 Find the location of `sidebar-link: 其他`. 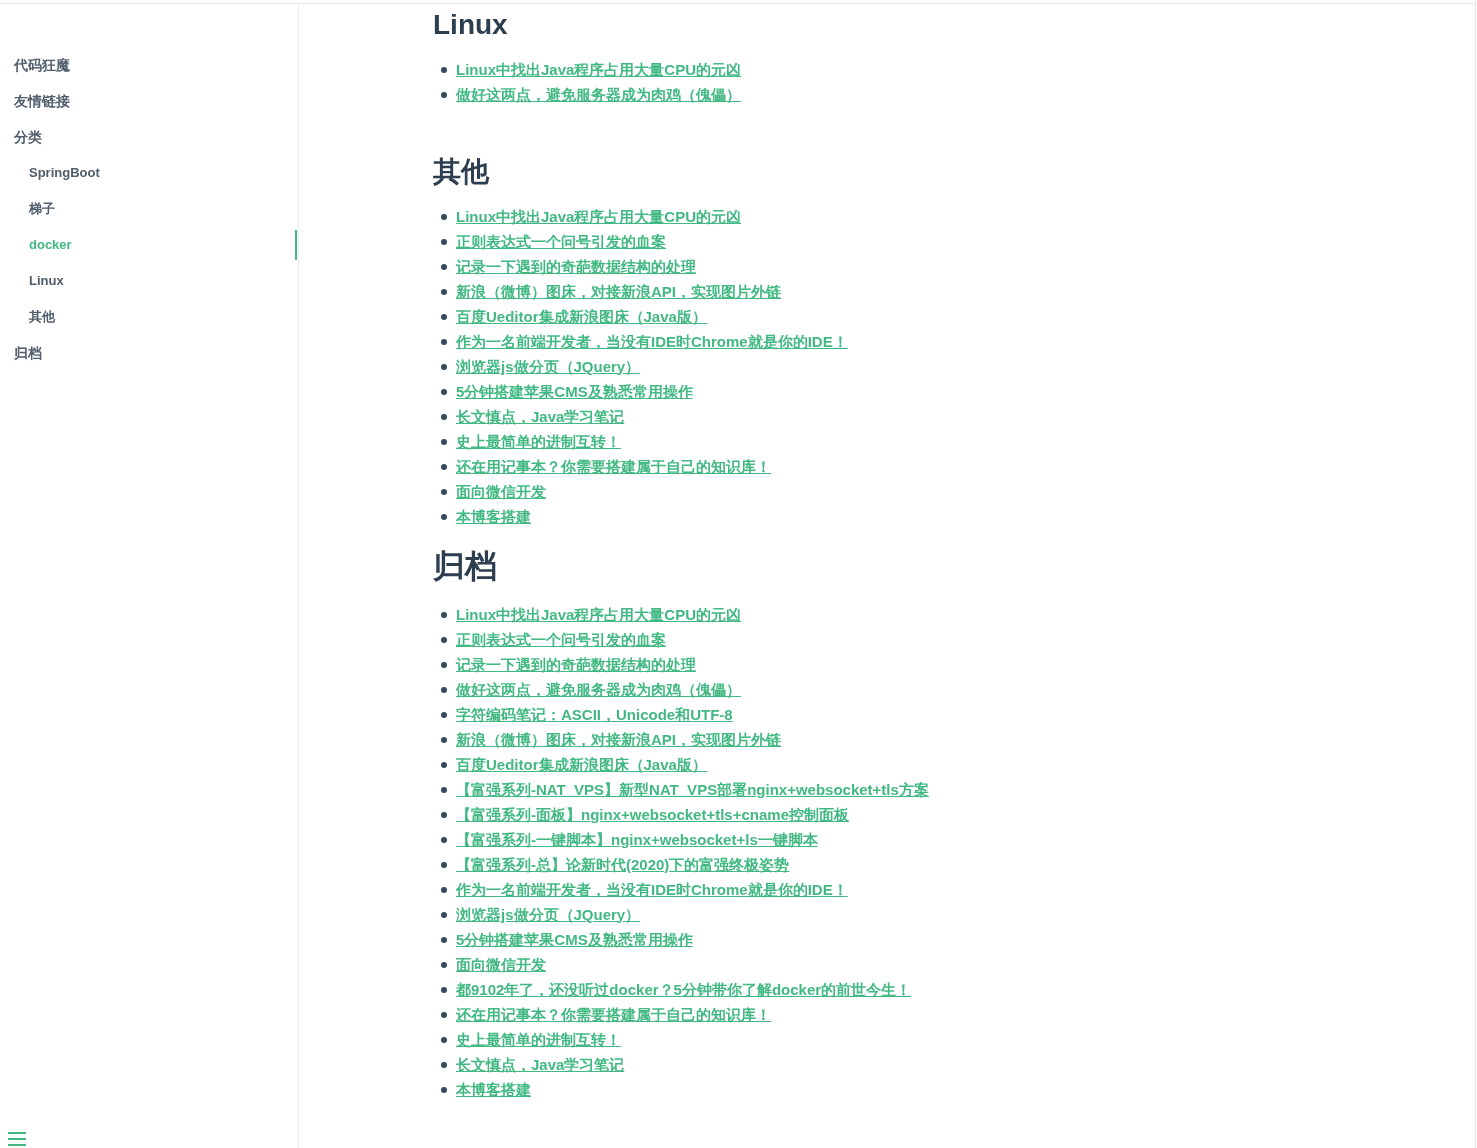

sidebar-link: 其他 is located at coordinates (42, 317).